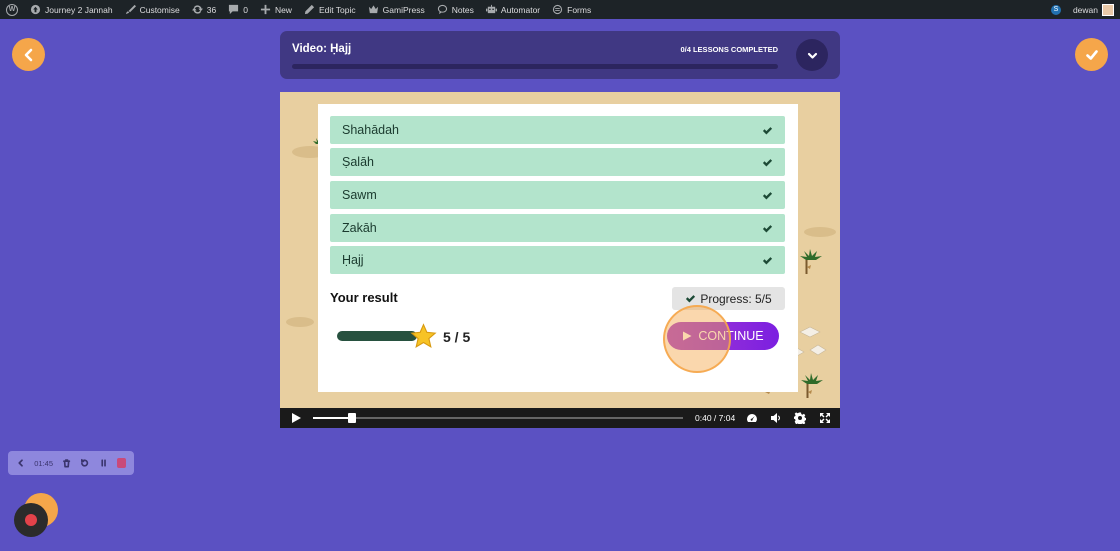 Image resolution: width=1120 pixels, height=551 pixels. I want to click on automator-menu: Automator, so click(513, 9).